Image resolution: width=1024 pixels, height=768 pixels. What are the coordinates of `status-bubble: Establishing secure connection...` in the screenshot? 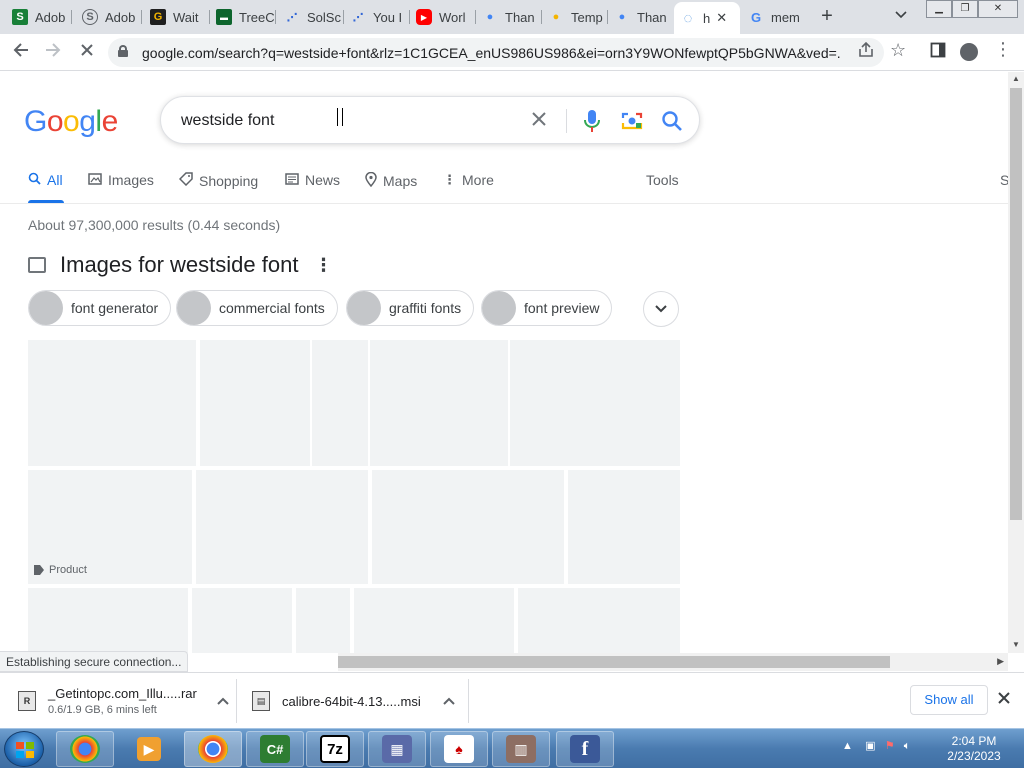 It's located at (94, 661).